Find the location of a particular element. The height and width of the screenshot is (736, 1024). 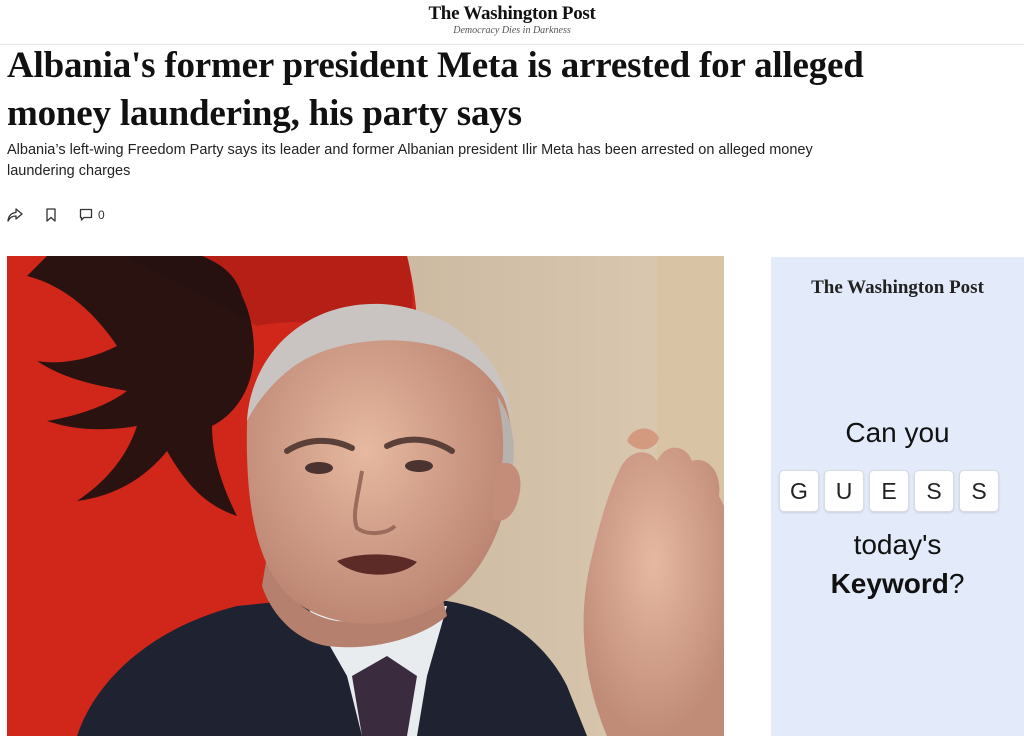

letter-tile: G is located at coordinates (799, 491).